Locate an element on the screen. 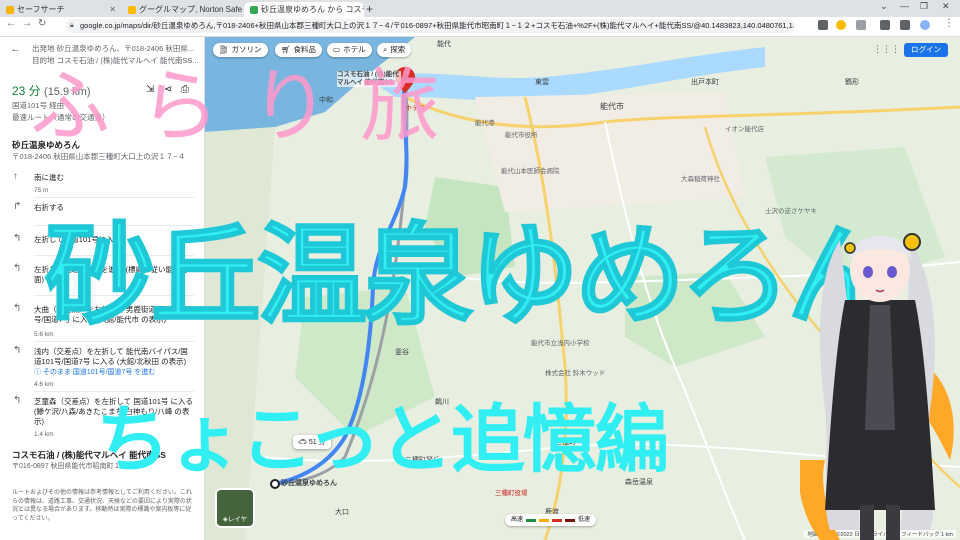 This screenshot has width=960, height=540. step-info-note: ⓘ そのまま 国道101号/国道7号 を進む is located at coordinates (94, 372).